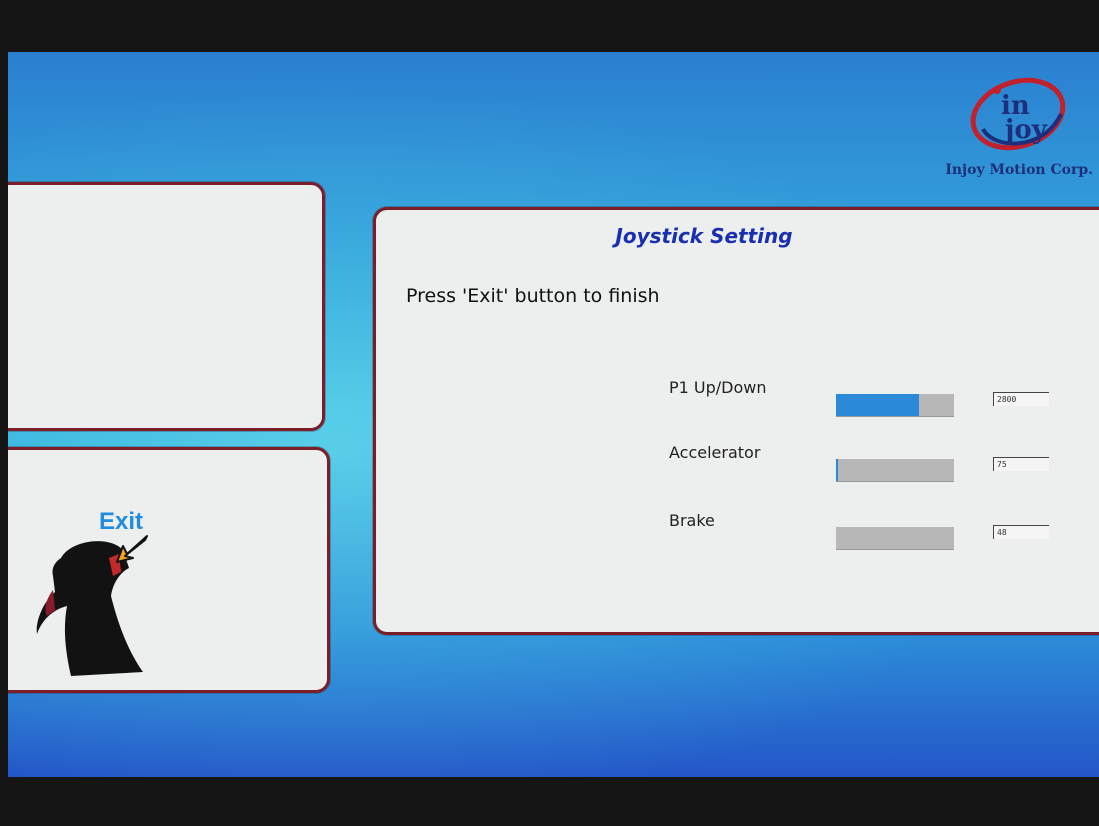 Image resolution: width=1099 pixels, height=826 pixels. What do you see at coordinates (737, 463) in the screenshot?
I see `axis-row: Accelerator 75` at bounding box center [737, 463].